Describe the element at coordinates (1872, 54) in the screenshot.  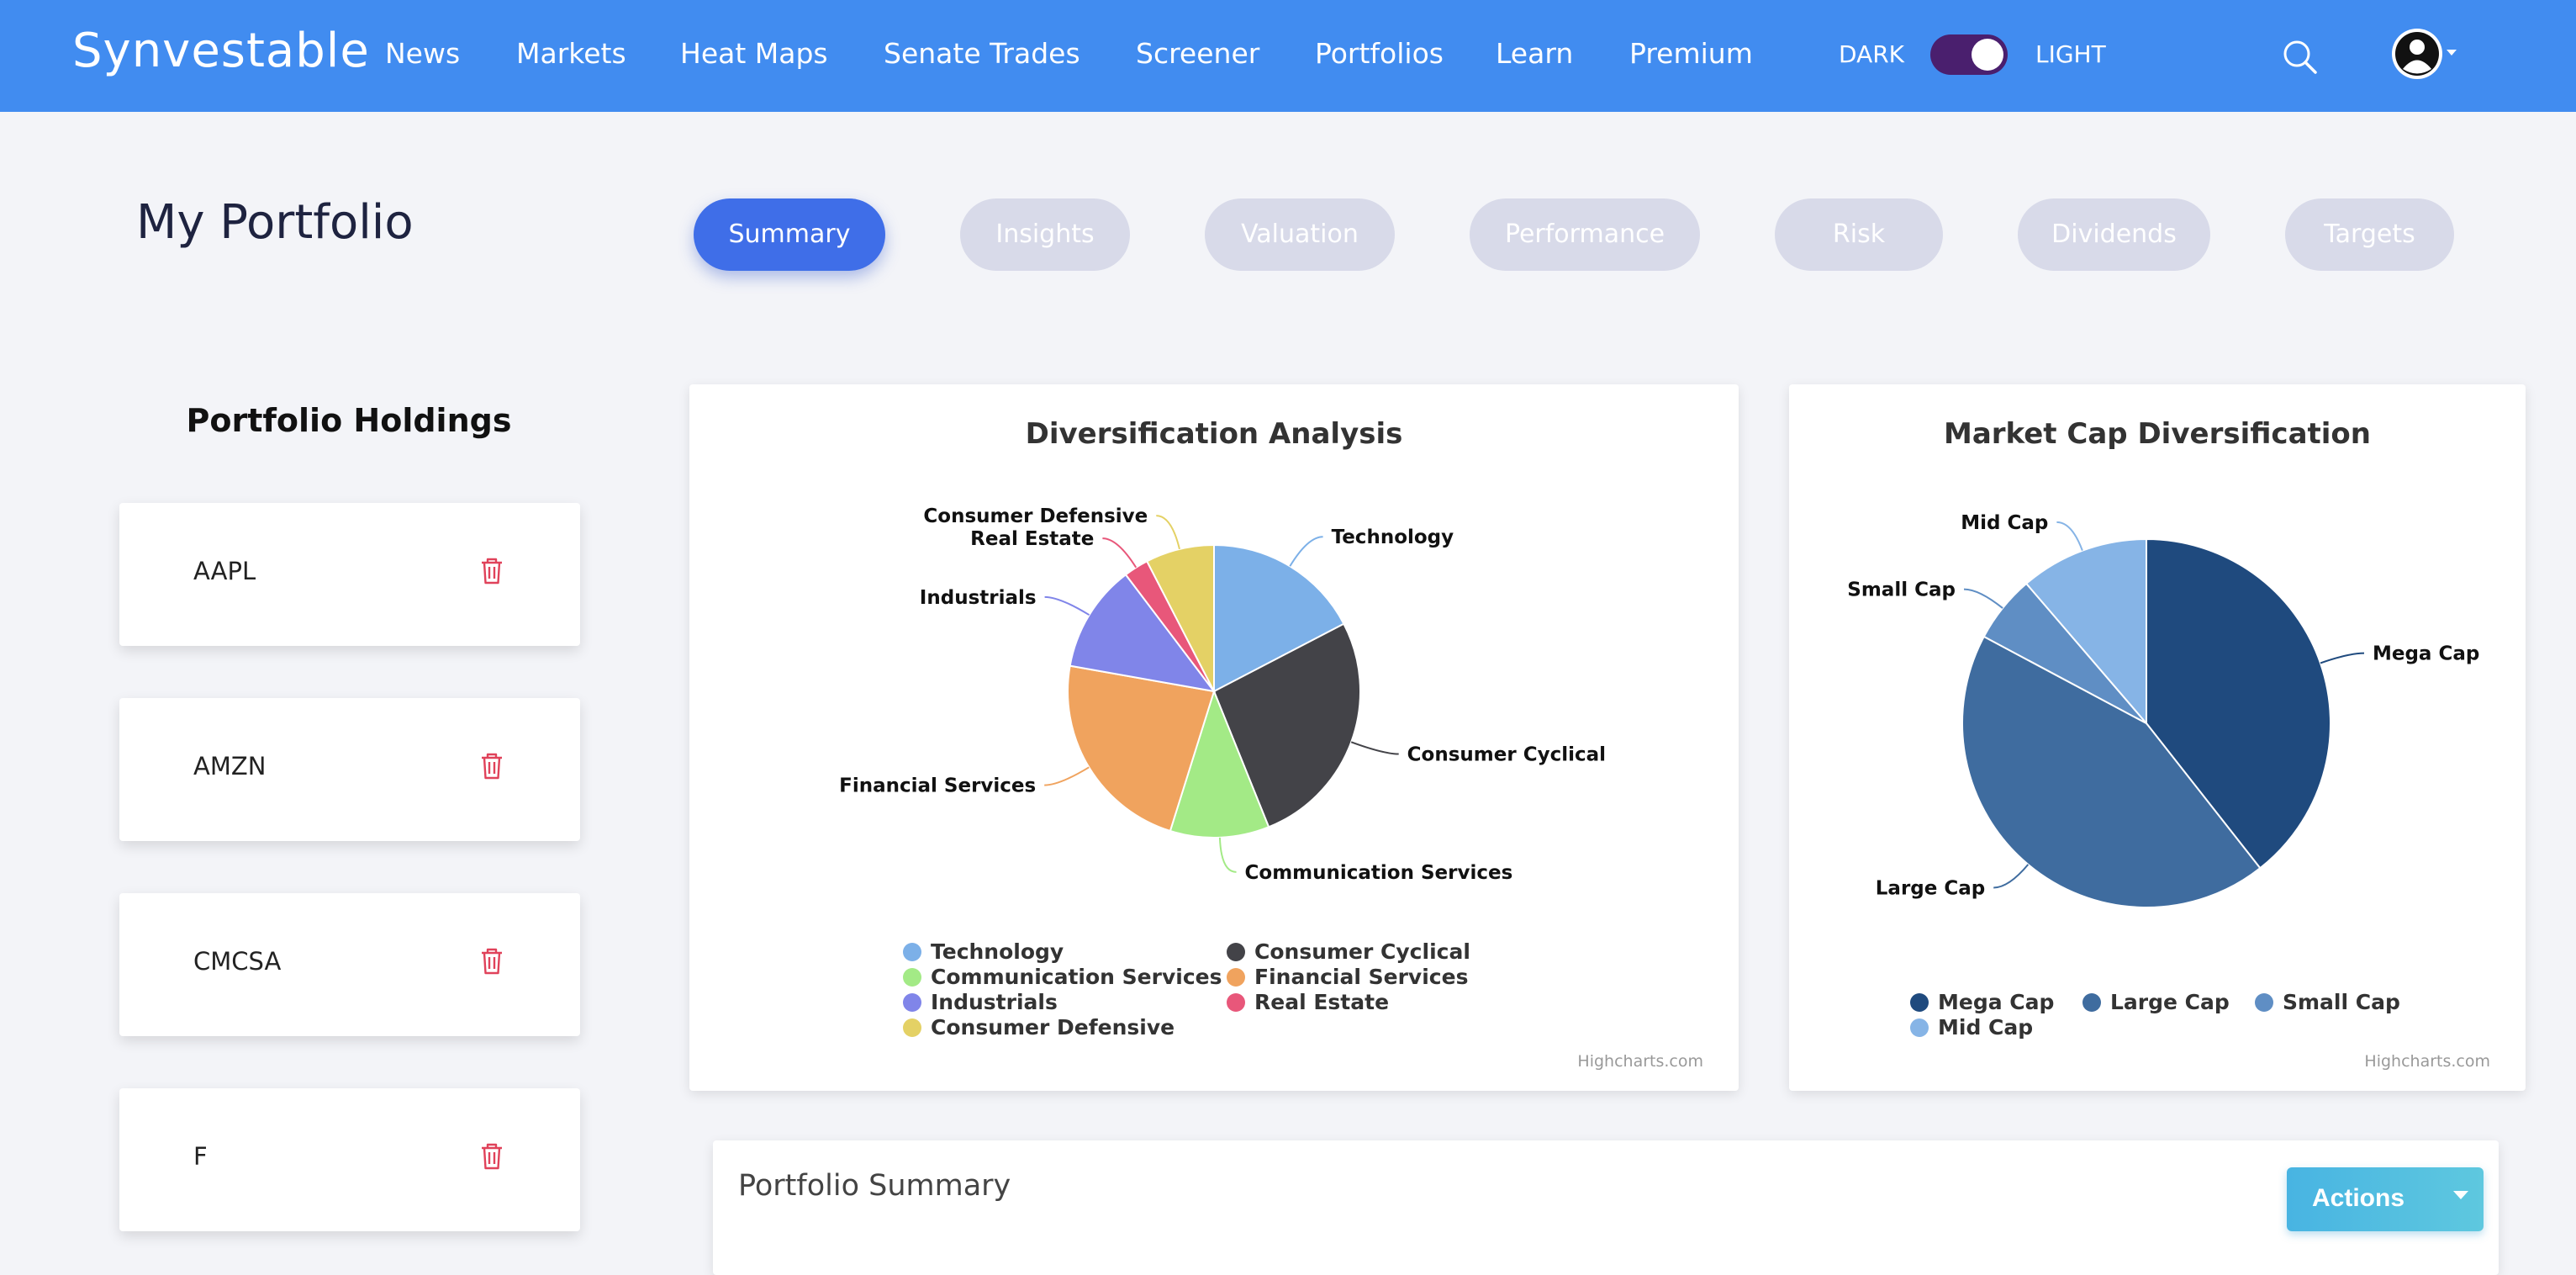
I see `dark-mode-label: DARK` at that location.